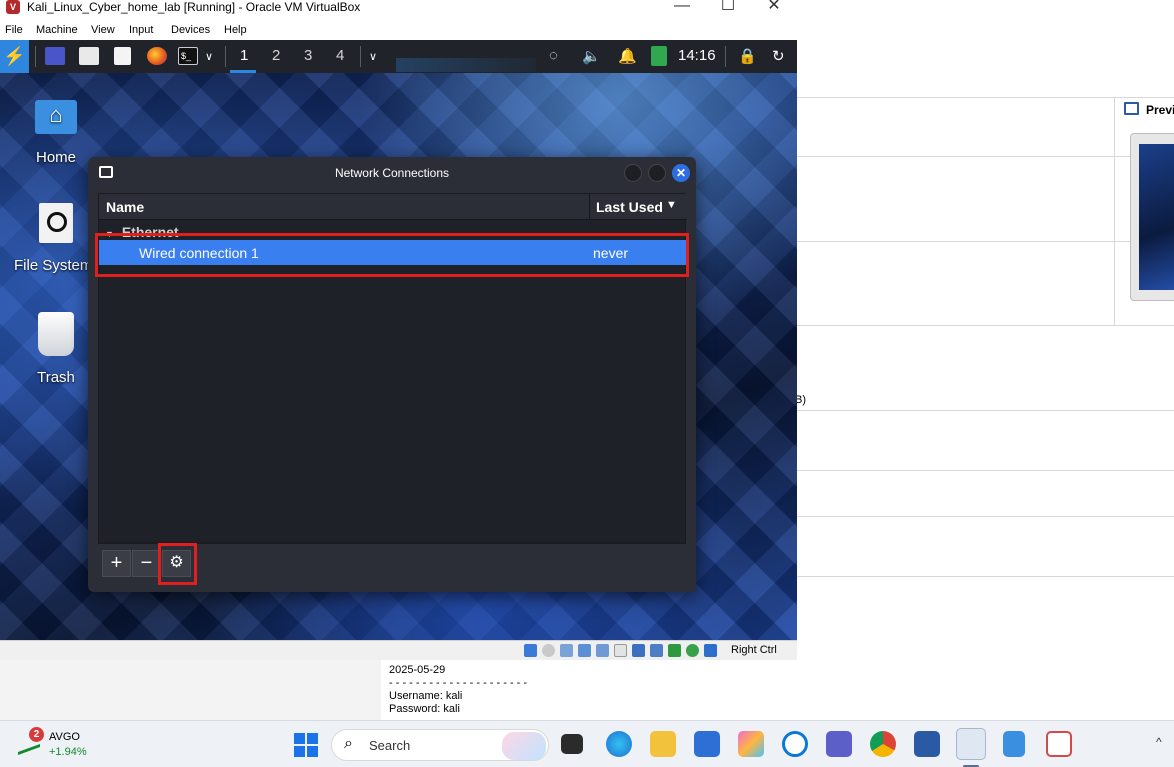 The width and height of the screenshot is (1174, 767). What do you see at coordinates (103, 30) in the screenshot?
I see `menu-view: View` at bounding box center [103, 30].